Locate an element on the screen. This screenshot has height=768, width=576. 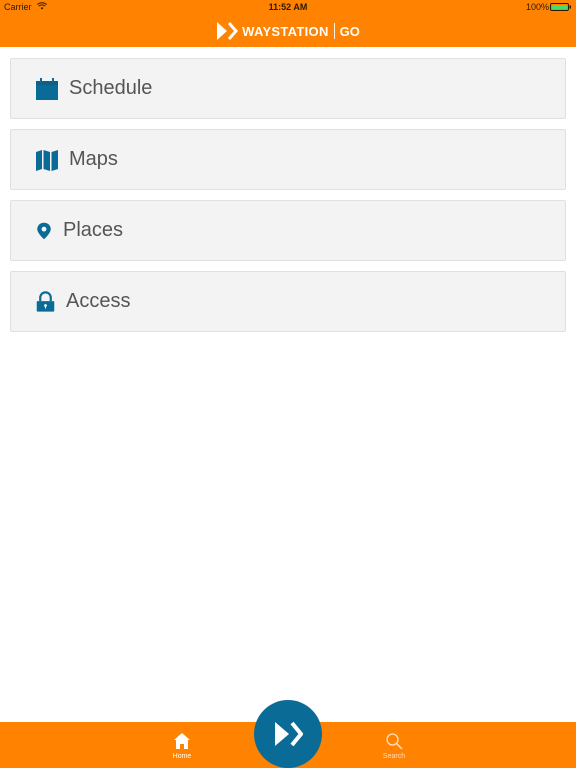
top-bar: Carrier 11:52 AM 100% WAYSTATION GO is located at coordinates (288, 23).